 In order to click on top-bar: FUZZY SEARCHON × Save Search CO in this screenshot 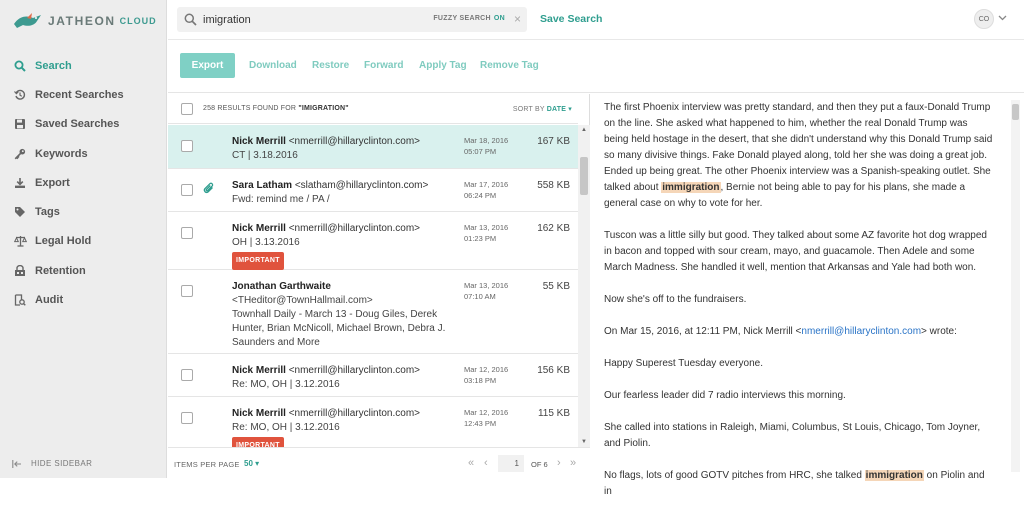, I will do `click(596, 20)`.